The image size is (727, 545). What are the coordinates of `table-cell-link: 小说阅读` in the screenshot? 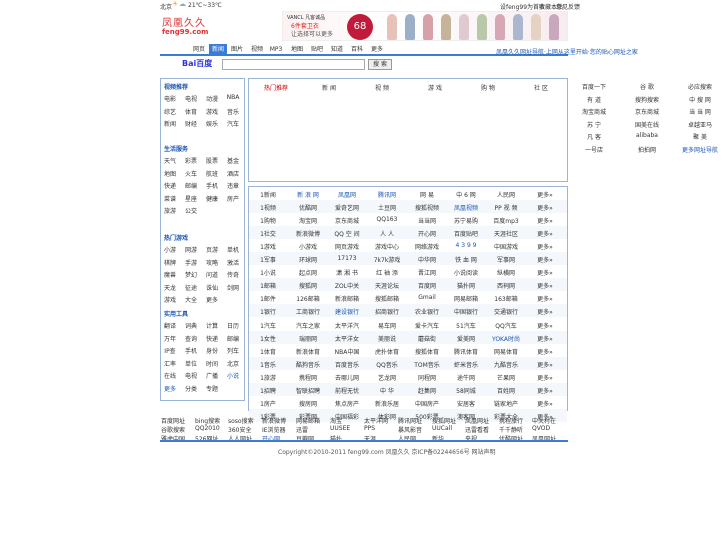 It's located at (466, 272).